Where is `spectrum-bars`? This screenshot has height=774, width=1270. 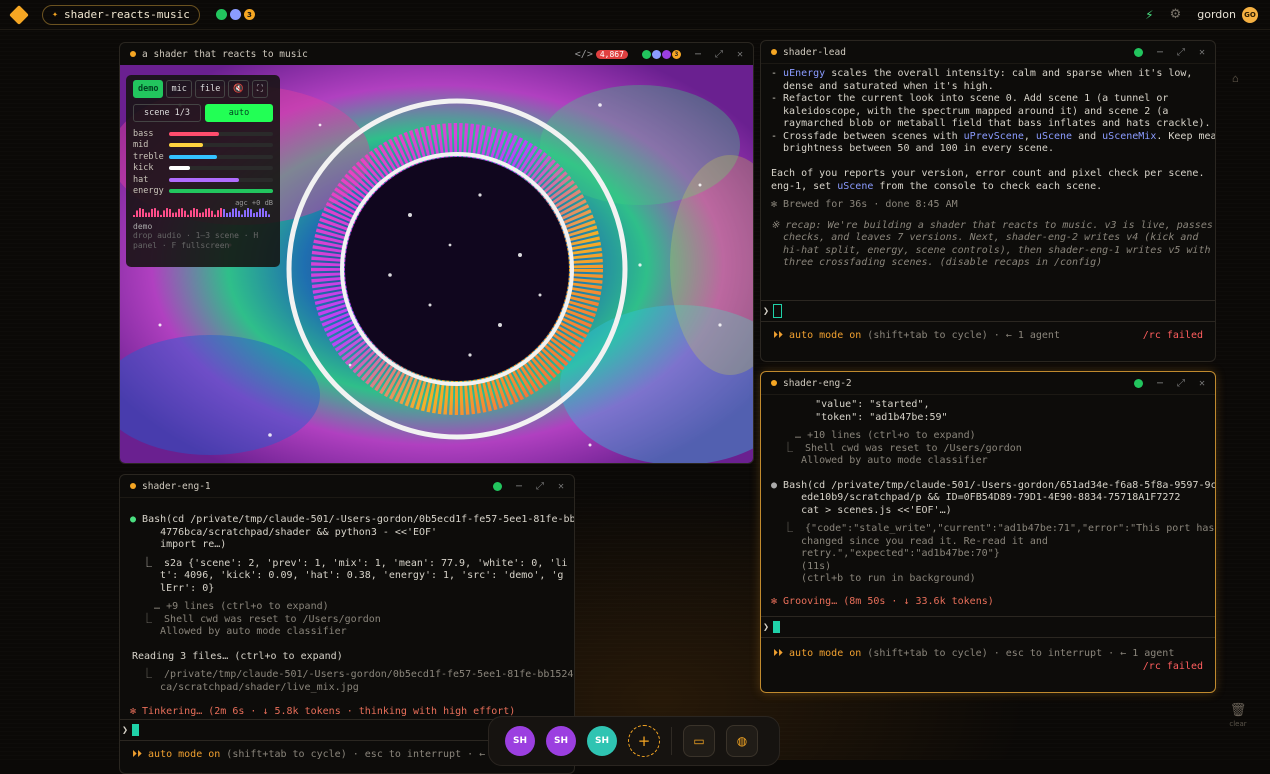 spectrum-bars is located at coordinates (201, 212).